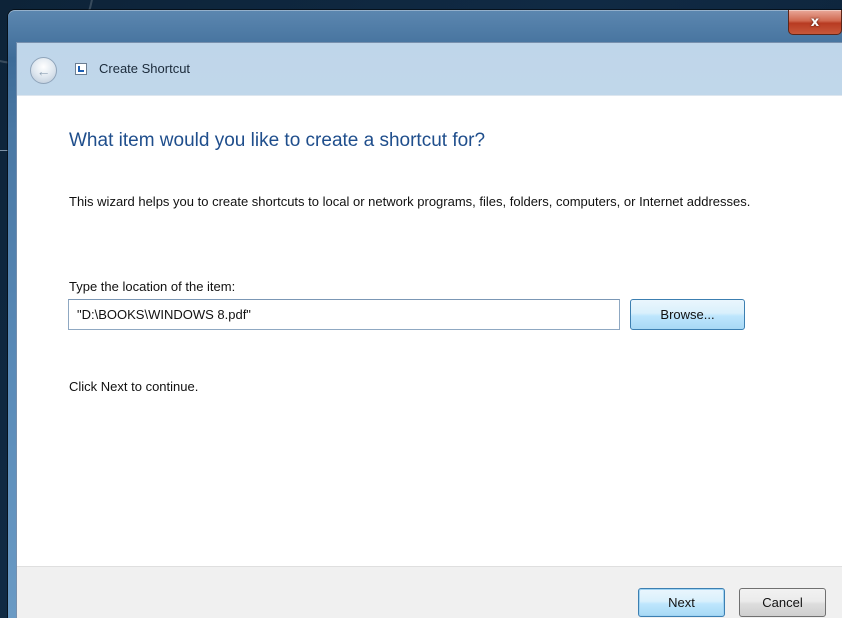 The height and width of the screenshot is (618, 842). Describe the element at coordinates (429, 592) in the screenshot. I see `wizard-footer: Next Cancel` at that location.